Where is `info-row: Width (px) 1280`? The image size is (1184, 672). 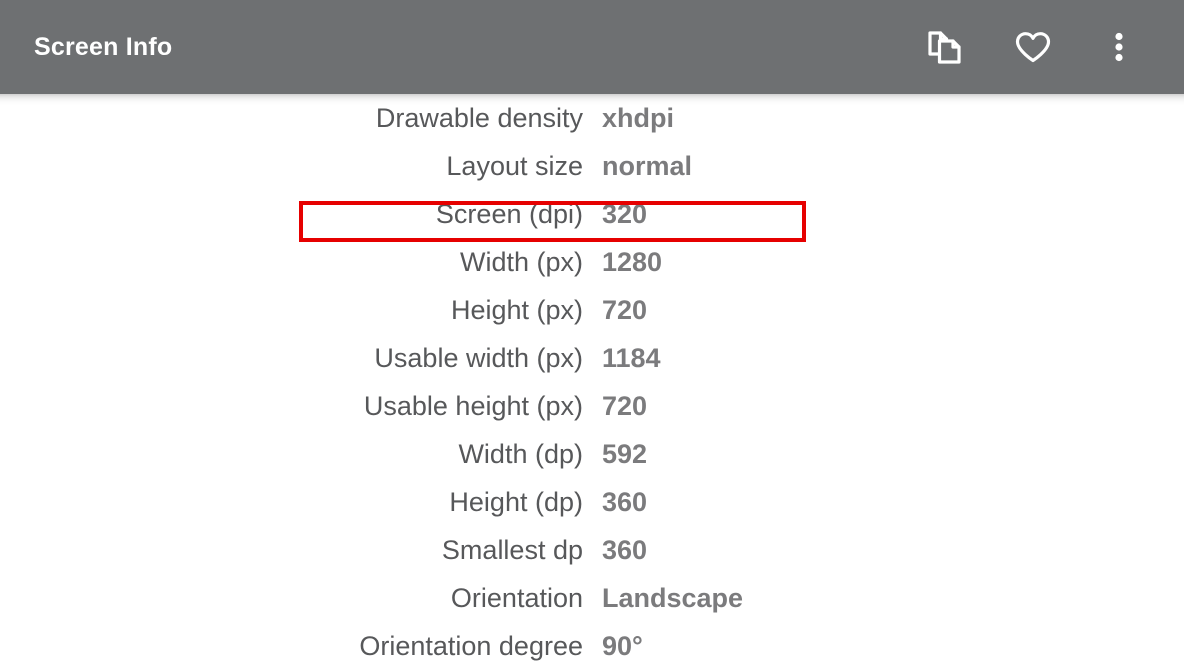 info-row: Width (px) 1280 is located at coordinates (592, 262).